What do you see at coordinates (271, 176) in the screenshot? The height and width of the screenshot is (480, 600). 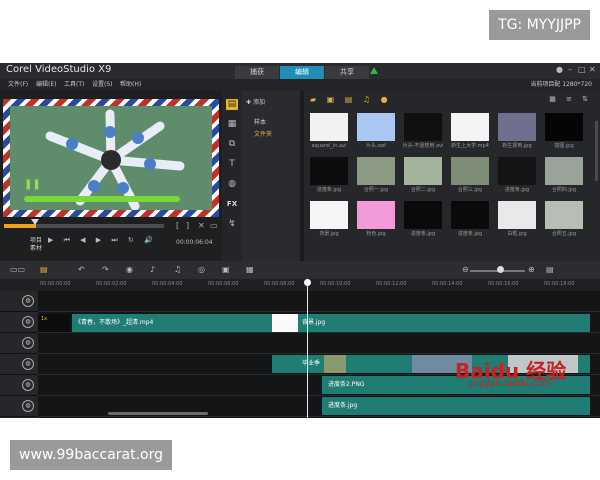 I see `folder-panel: ✚ 添加 样本 文件夹` at bounding box center [271, 176].